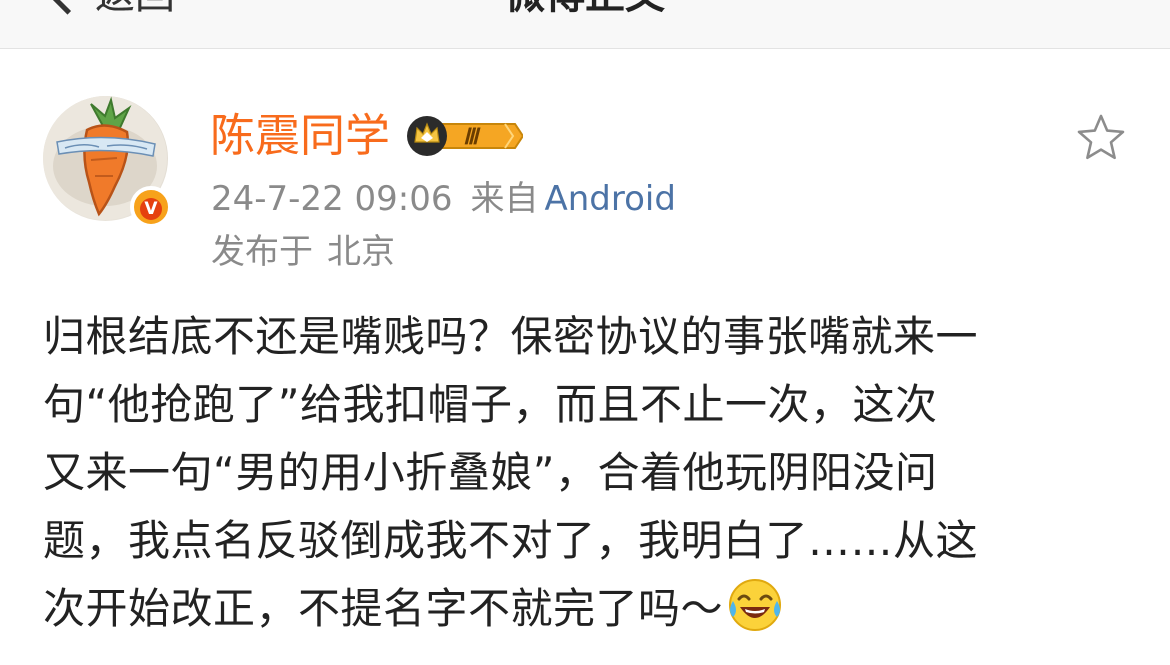 This screenshot has width=1170, height=665. I want to click on post-timestamp: 24-7-22 09:06, so click(332, 199).